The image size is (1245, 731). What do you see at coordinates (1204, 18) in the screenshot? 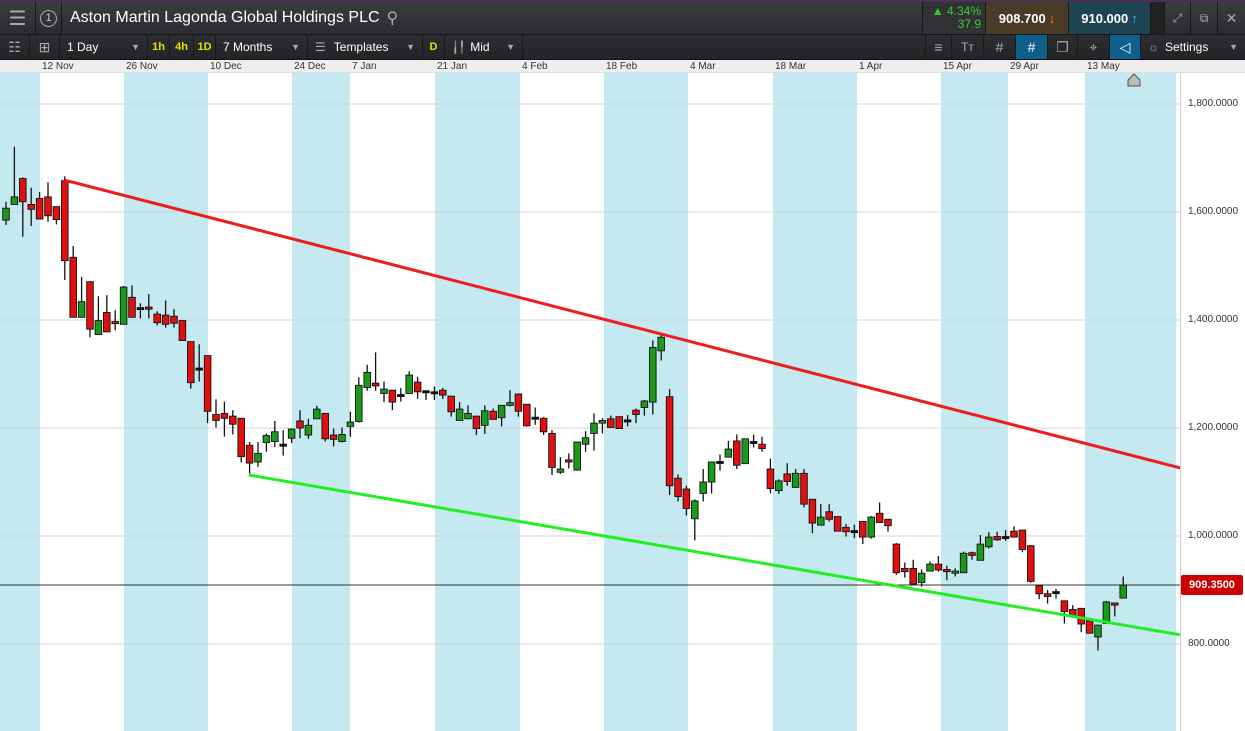
I see `popout-icon: ⧉` at bounding box center [1204, 18].